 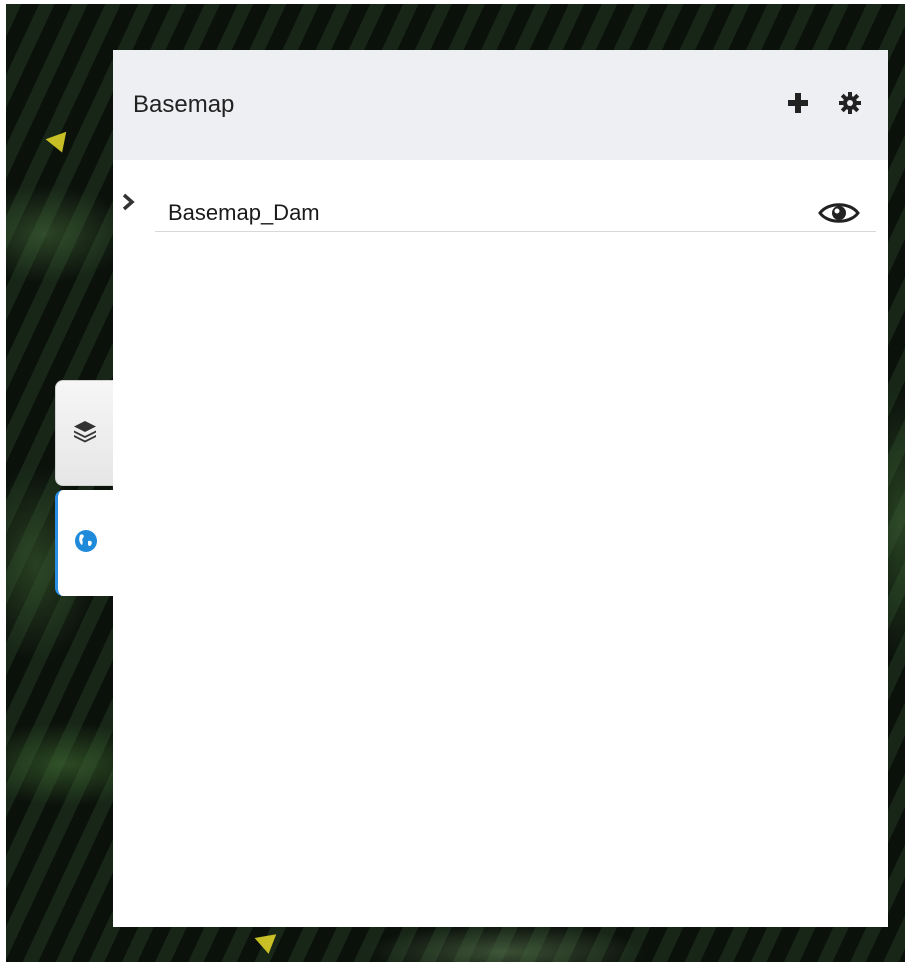 I want to click on tab-layers, so click(x=84, y=433).